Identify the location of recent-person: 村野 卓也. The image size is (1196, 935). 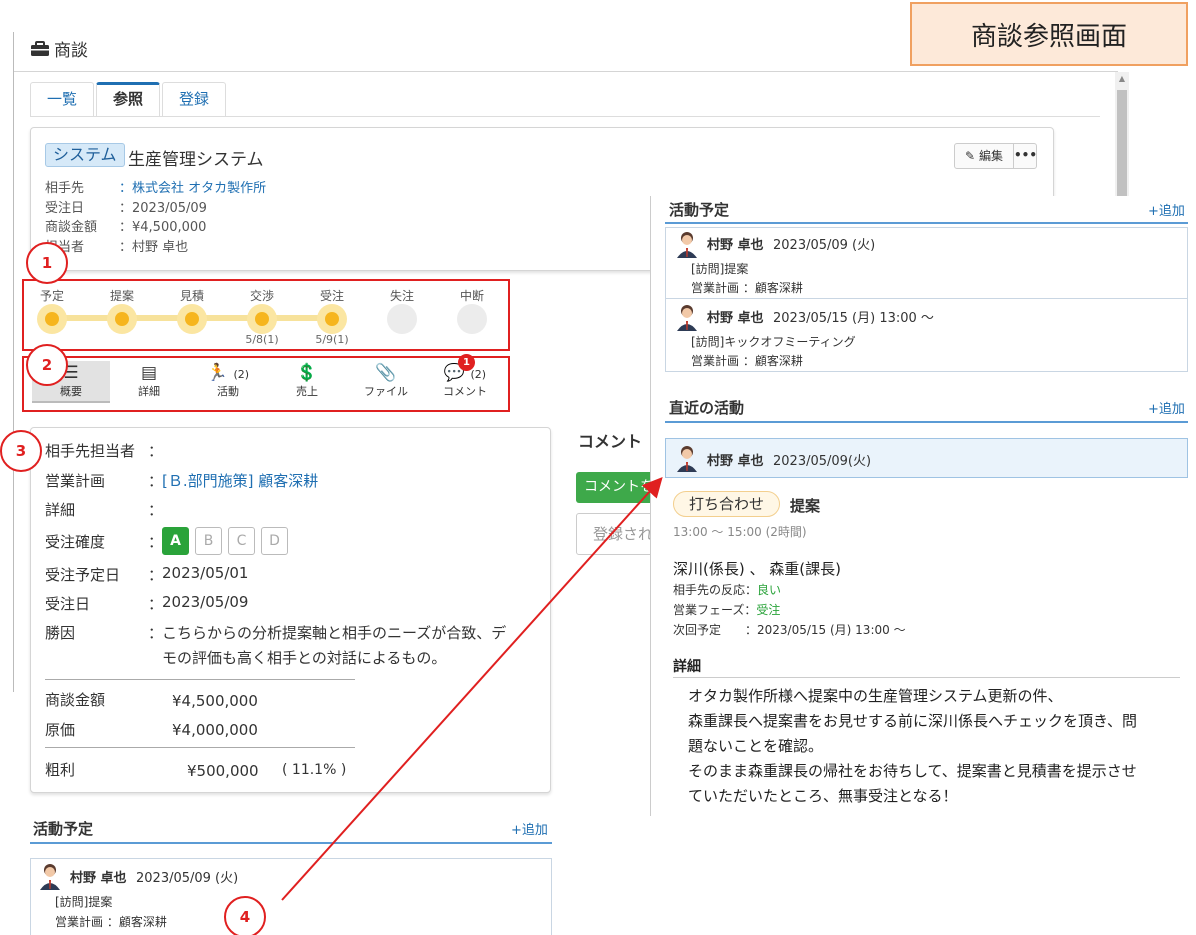
(735, 461).